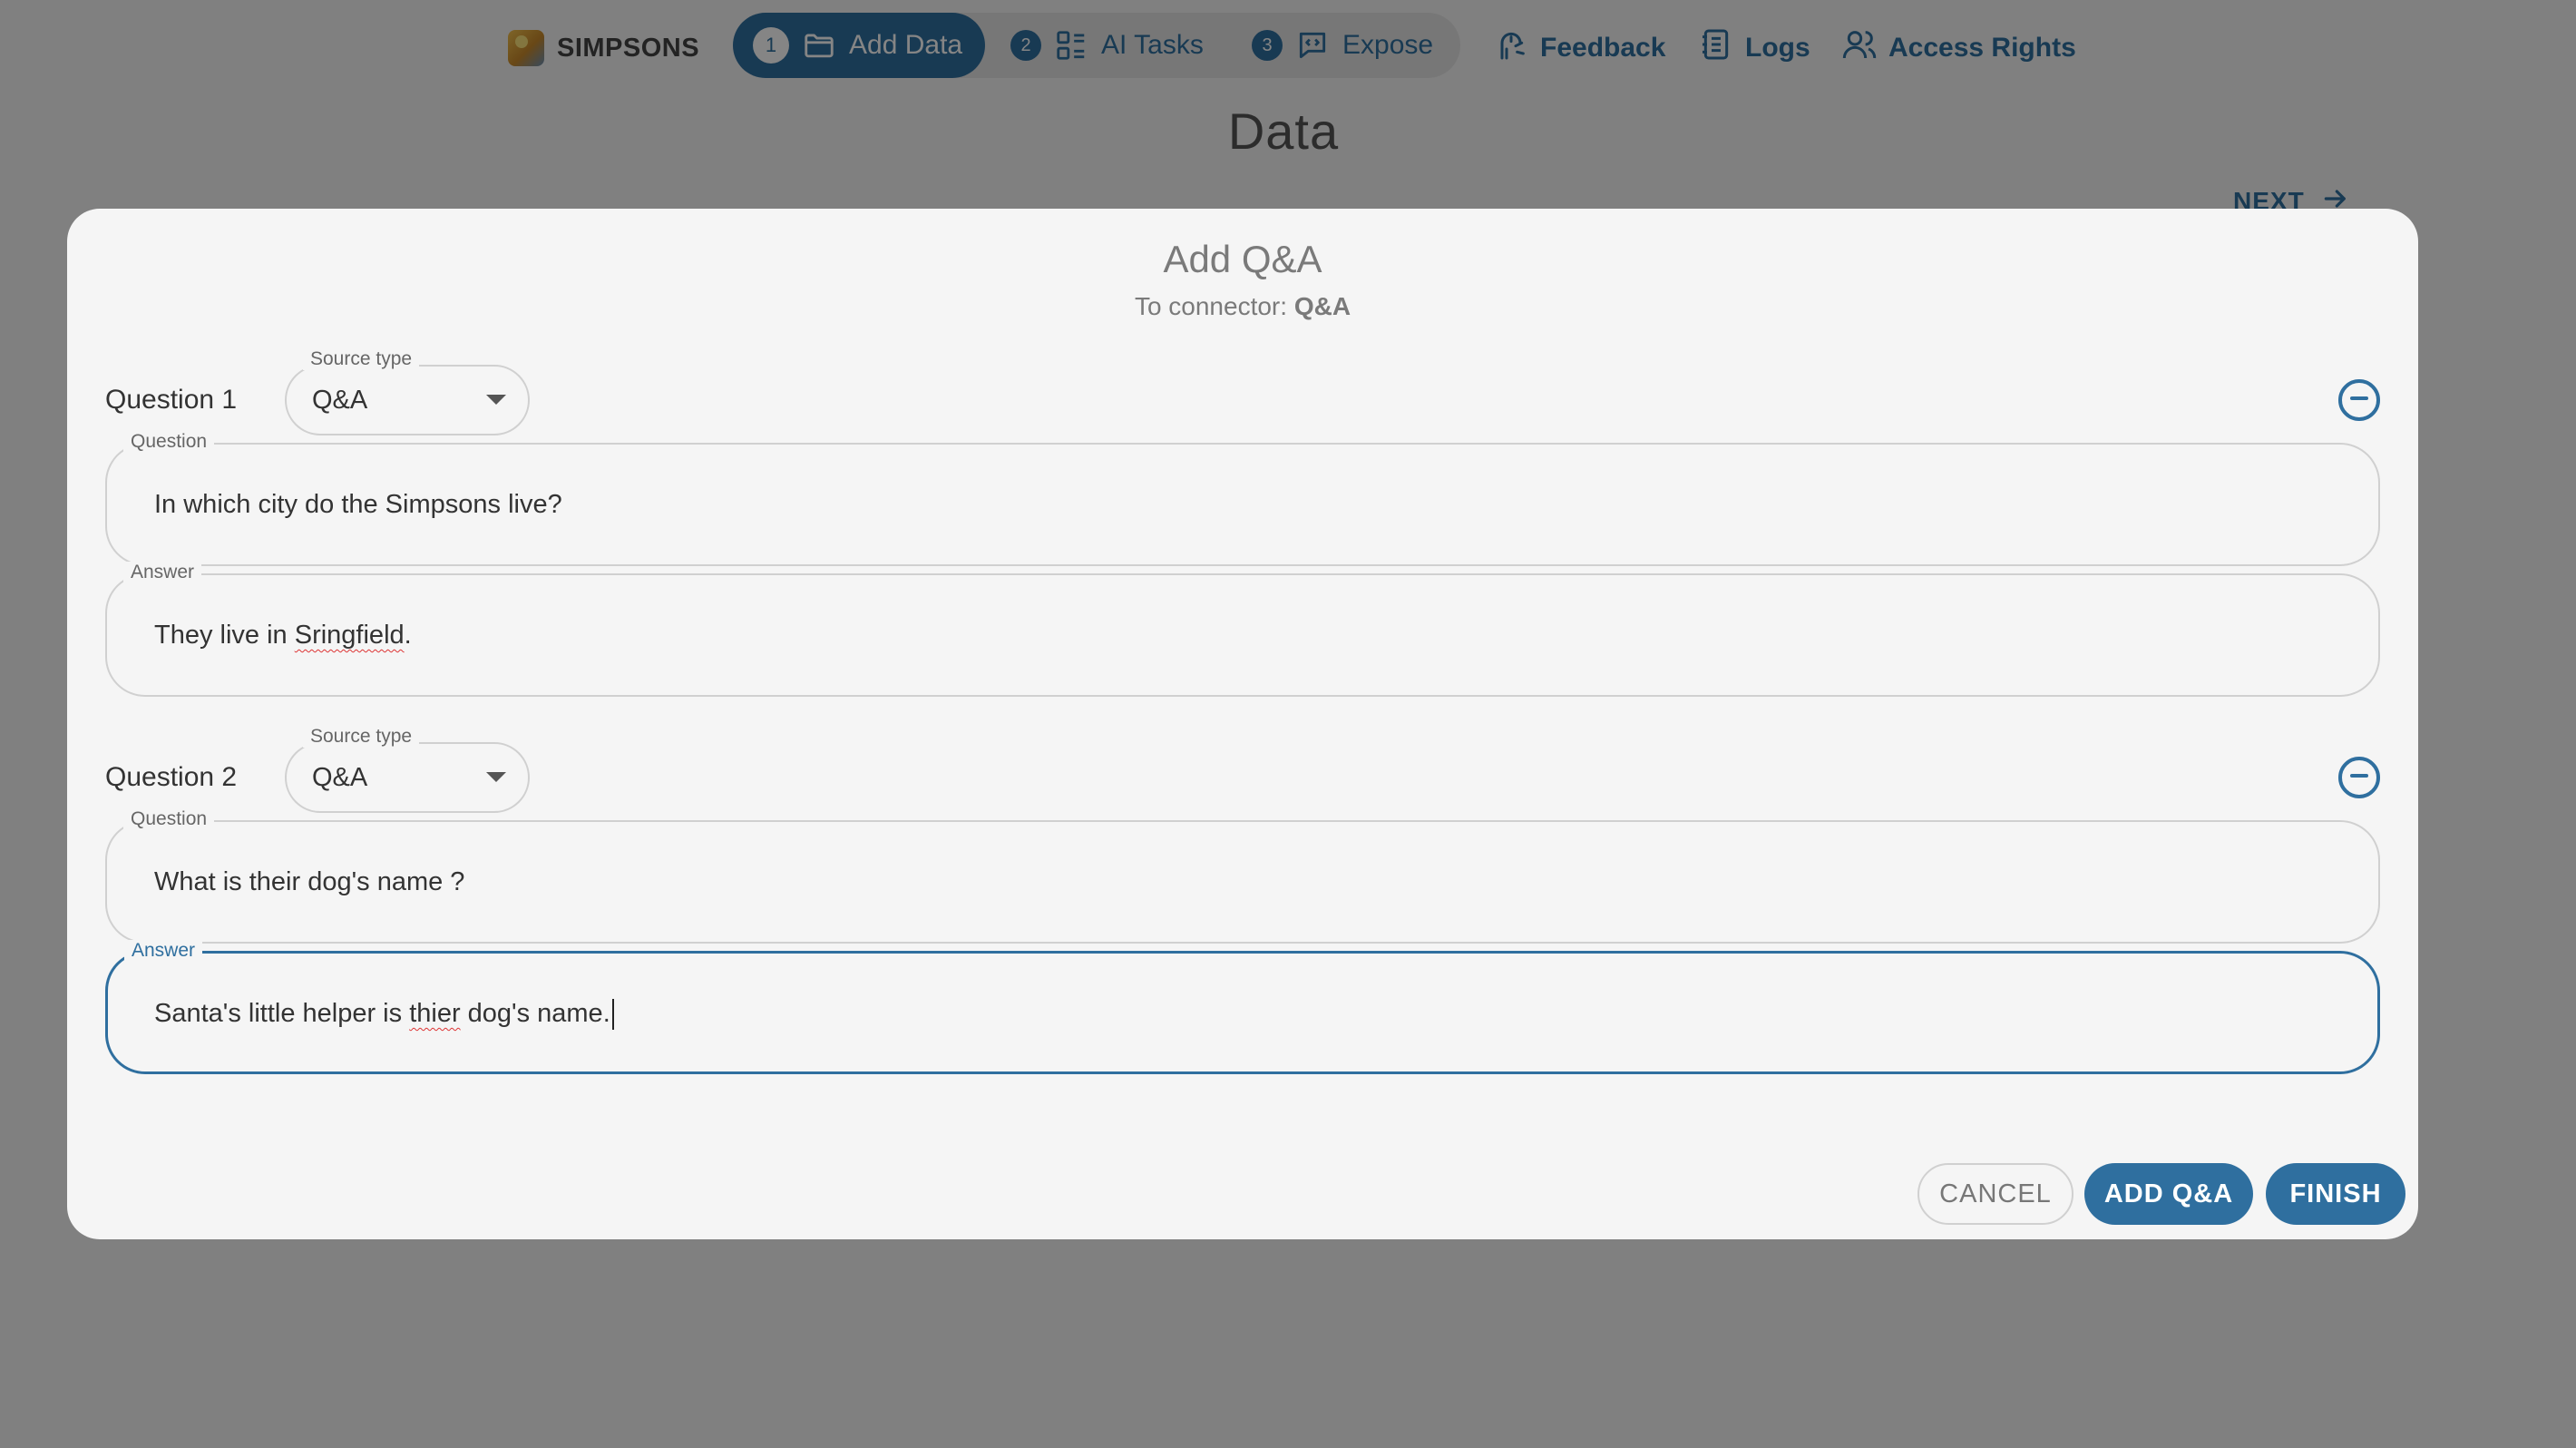 The image size is (2576, 1448). What do you see at coordinates (435, 1013) in the screenshot?
I see `misspelled-word: thier` at bounding box center [435, 1013].